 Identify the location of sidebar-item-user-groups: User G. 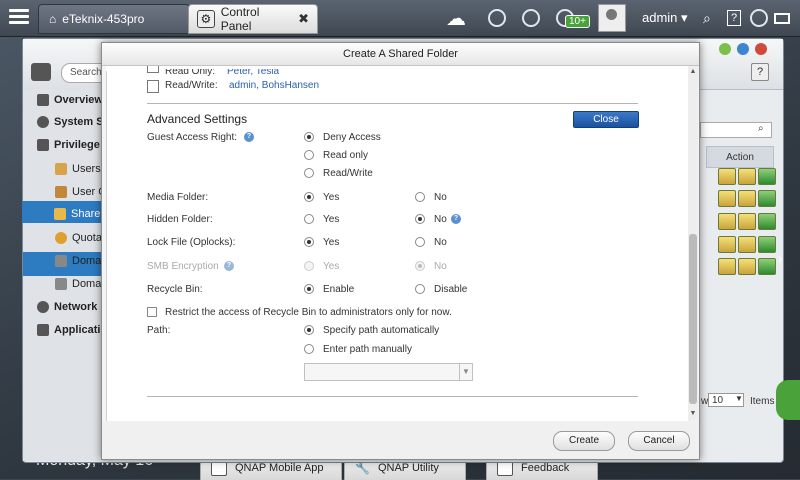
(81, 192).